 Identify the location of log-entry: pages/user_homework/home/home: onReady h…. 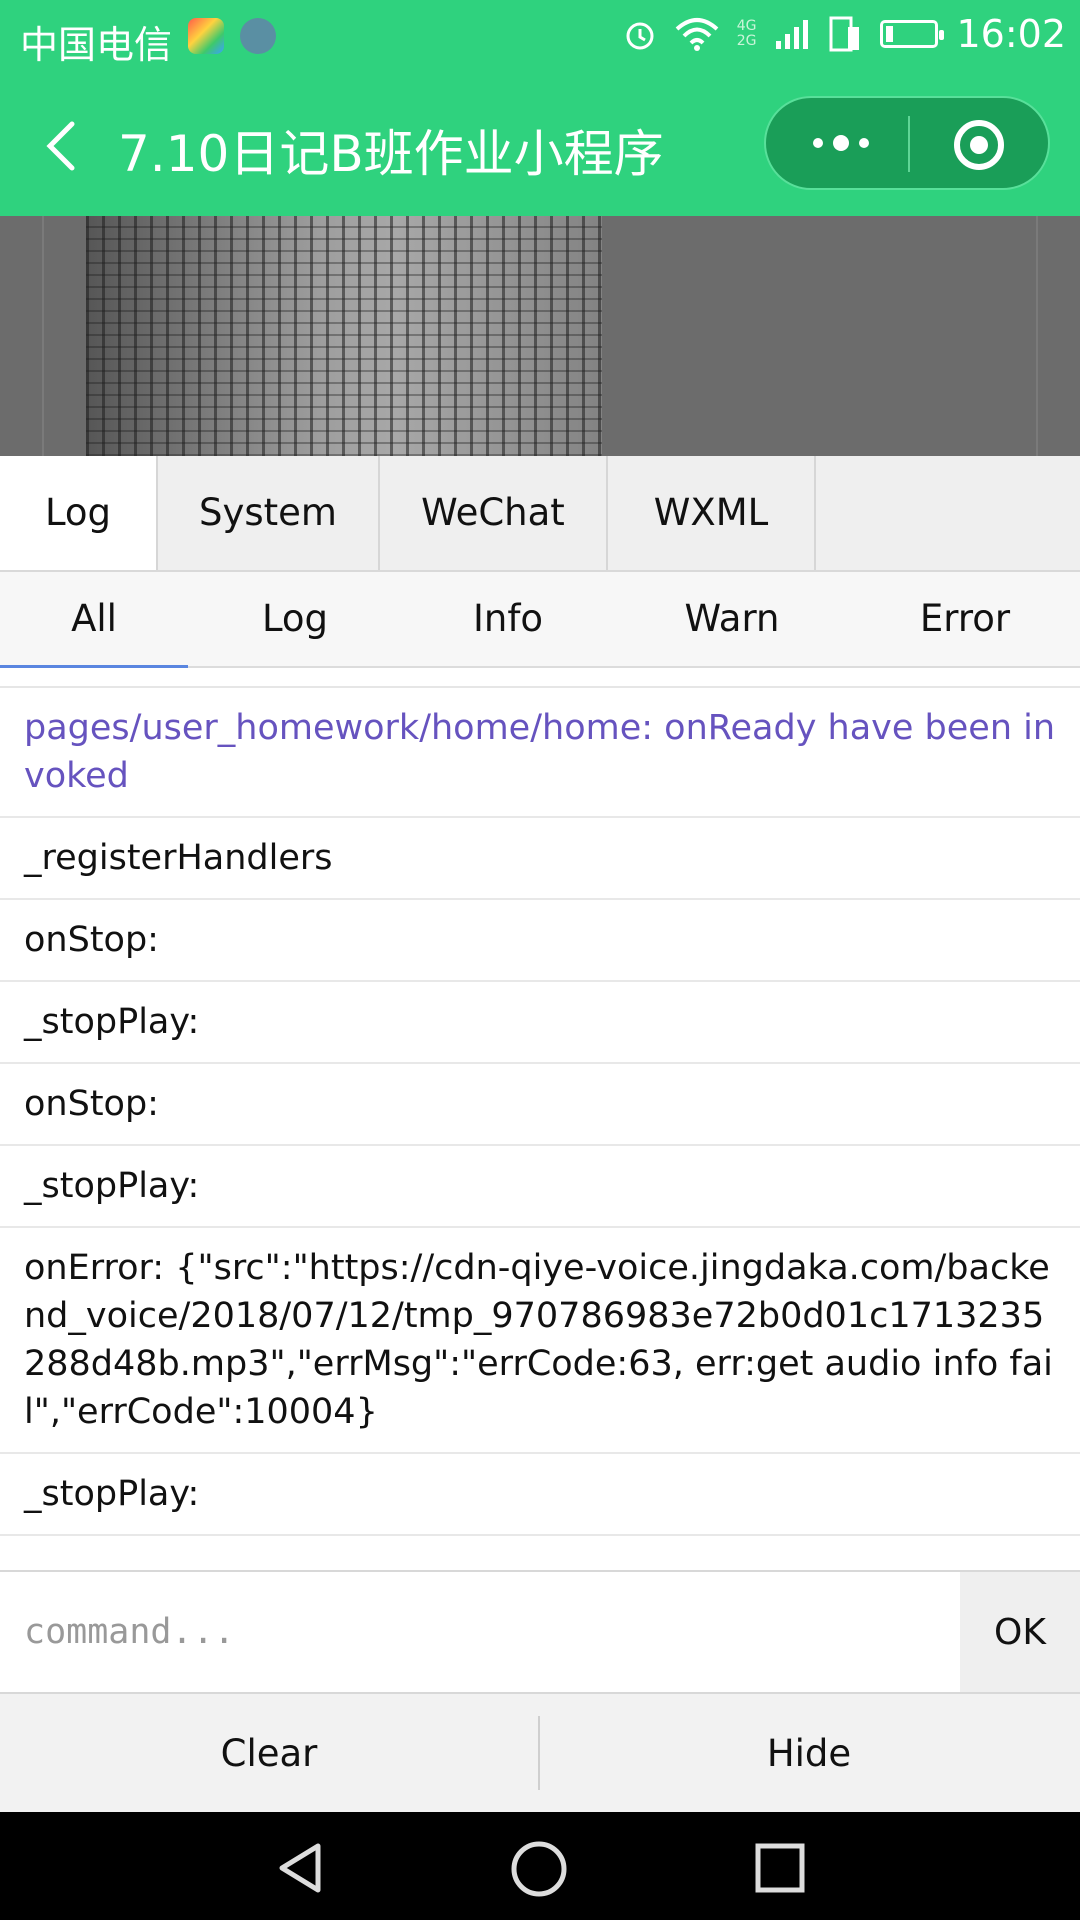
(540, 753).